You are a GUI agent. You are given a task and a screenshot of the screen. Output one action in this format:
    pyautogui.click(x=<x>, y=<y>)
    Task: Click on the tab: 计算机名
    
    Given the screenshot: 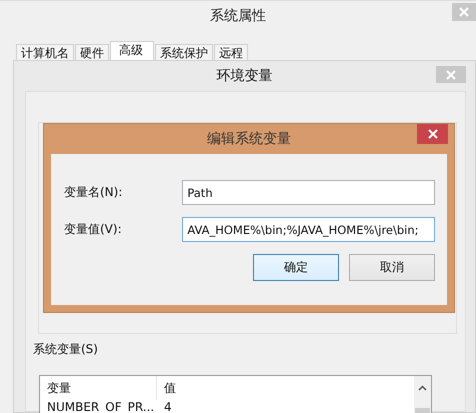 What is the action you would take?
    pyautogui.click(x=45, y=52)
    